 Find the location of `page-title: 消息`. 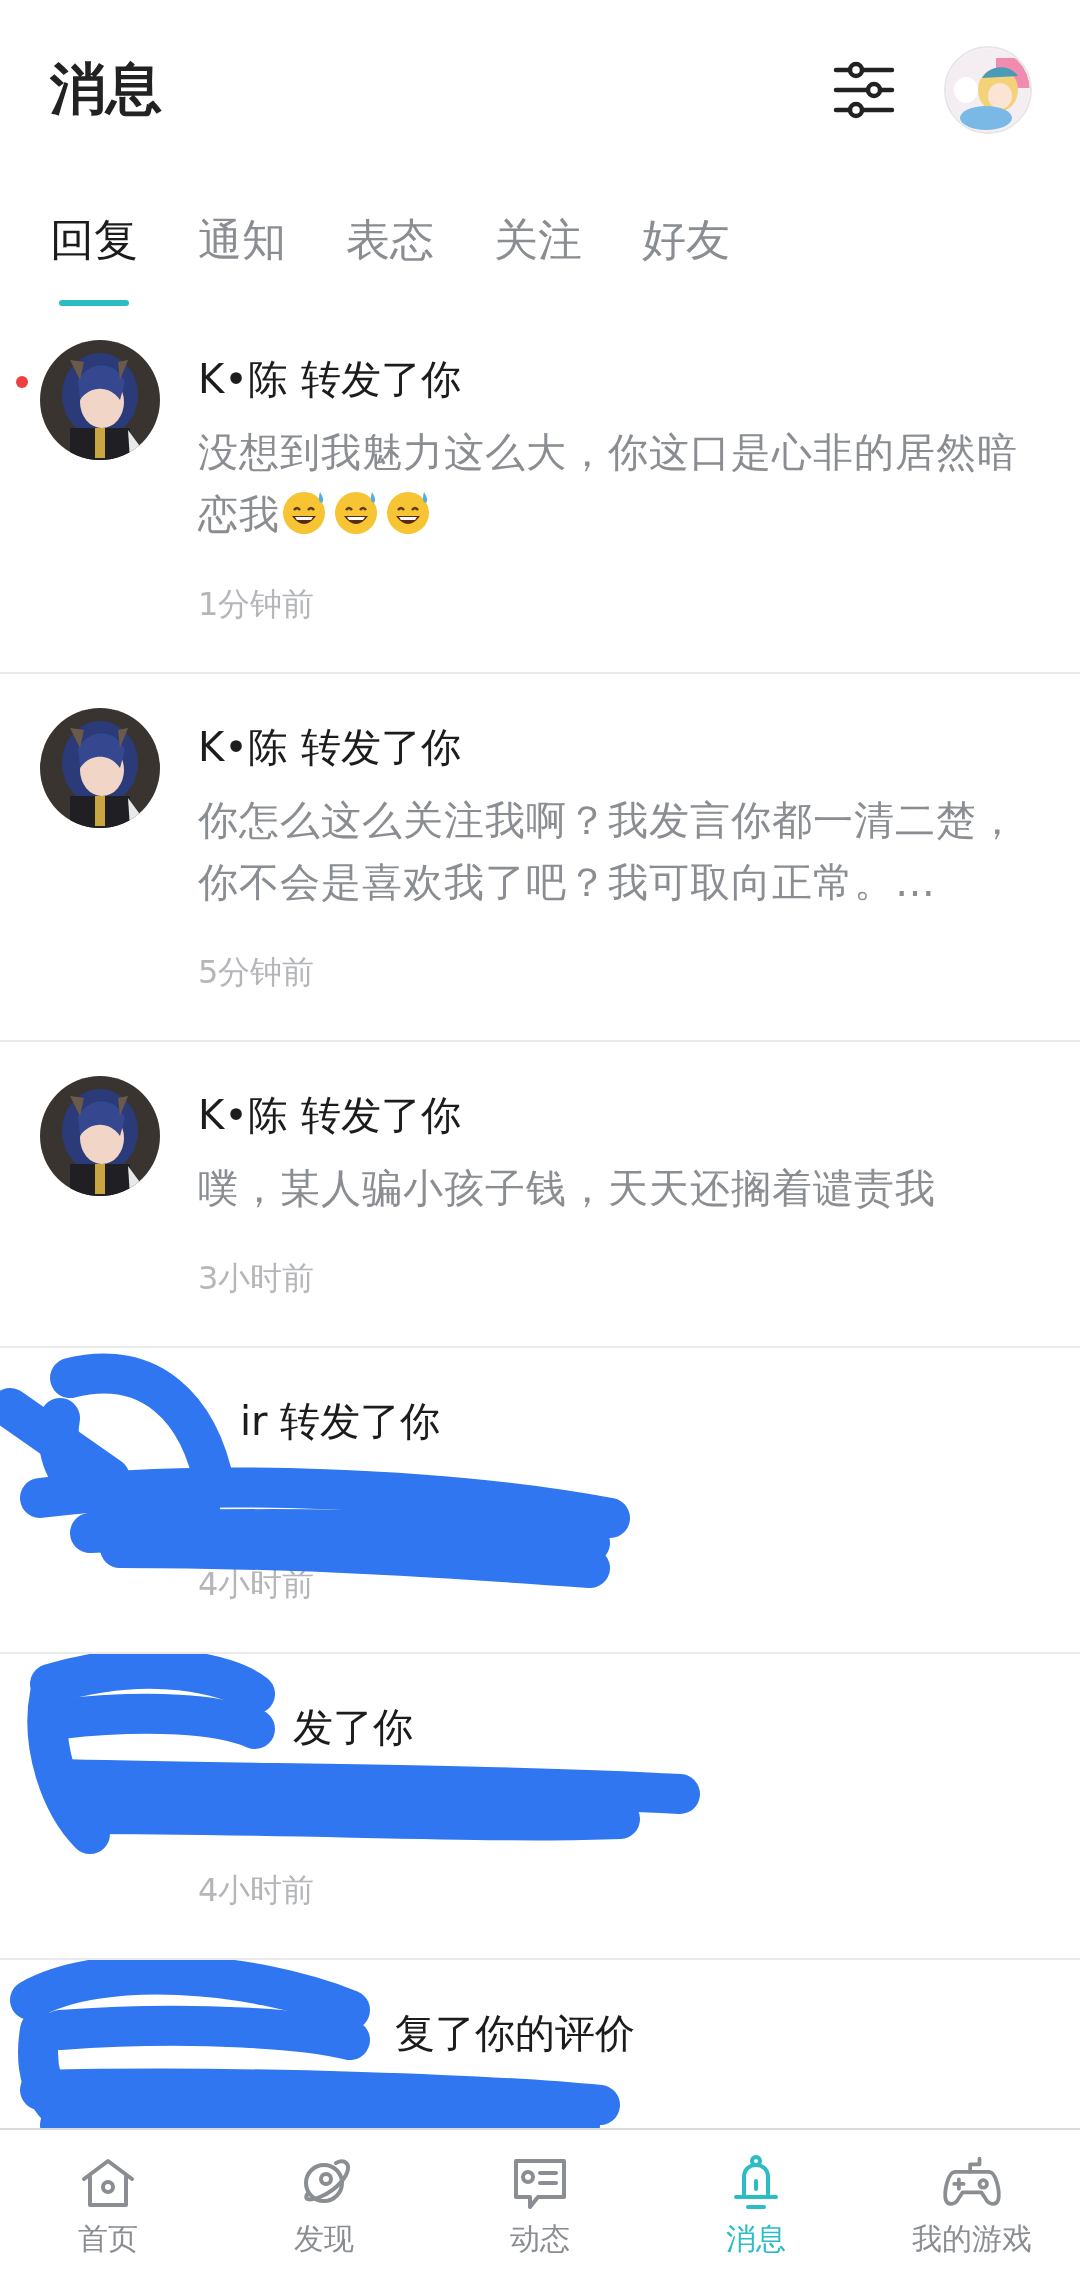

page-title: 消息 is located at coordinates (106, 89).